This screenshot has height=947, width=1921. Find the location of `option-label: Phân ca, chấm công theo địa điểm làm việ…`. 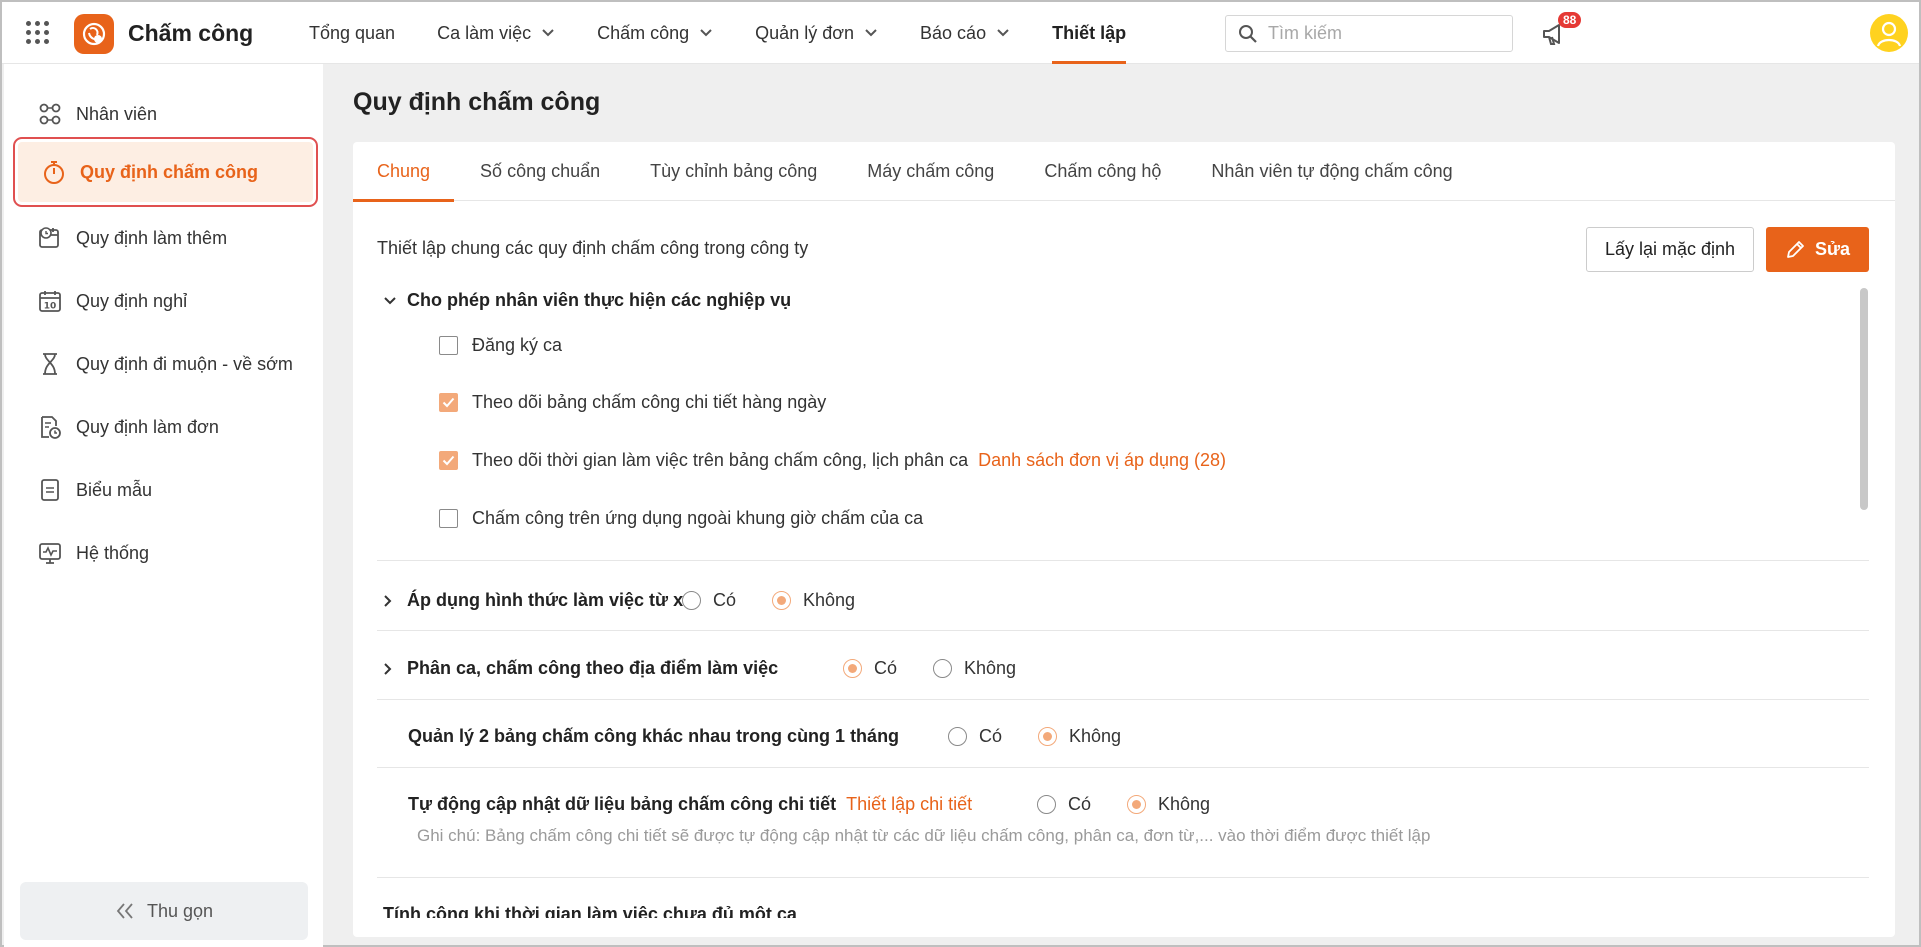

option-label: Phân ca, chấm công theo địa điểm làm việ… is located at coordinates (593, 668).